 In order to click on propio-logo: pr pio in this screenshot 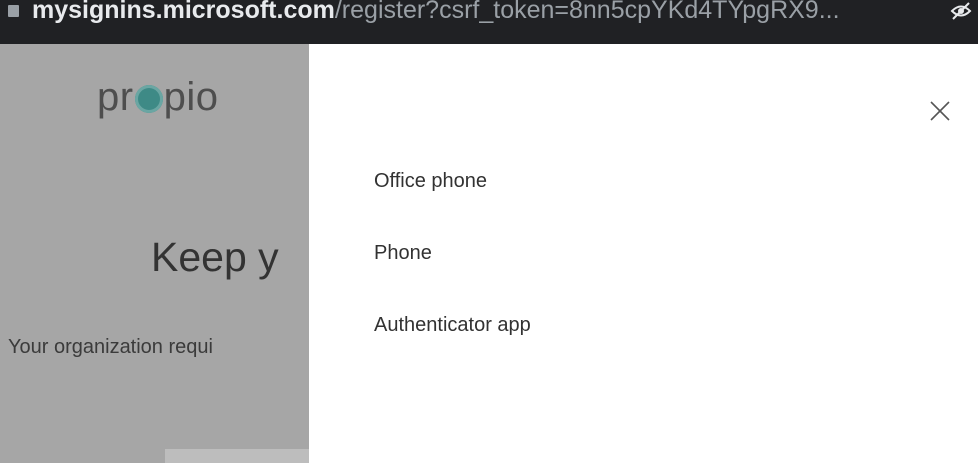, I will do `click(157, 97)`.